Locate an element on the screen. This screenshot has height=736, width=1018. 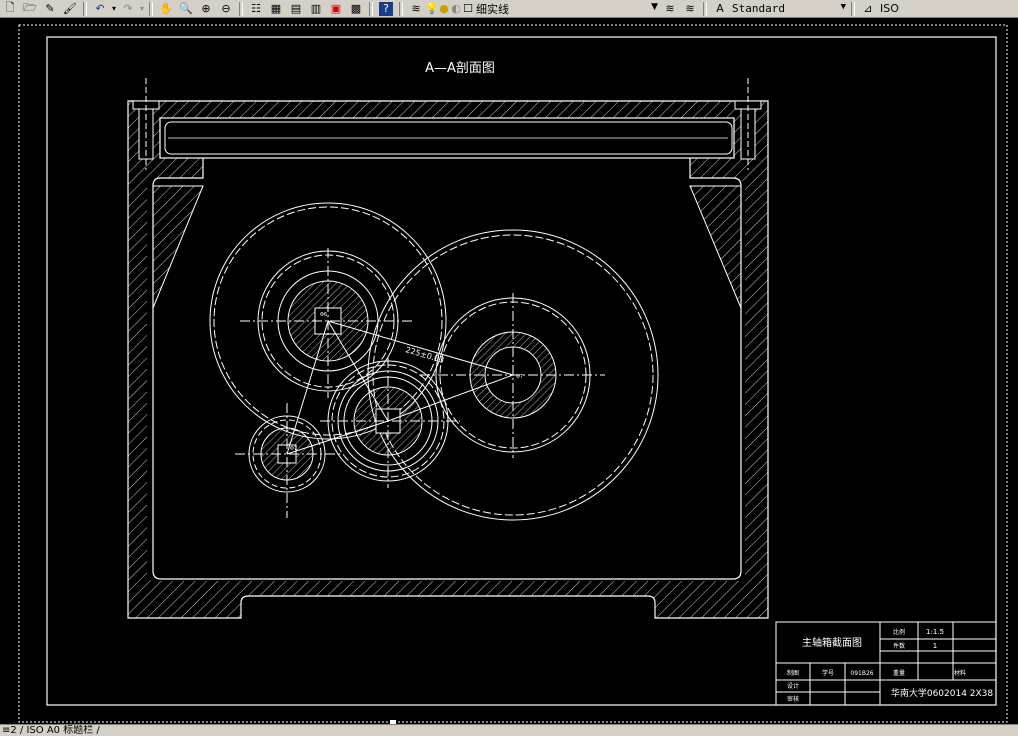
scale-value: 1:1.5 is located at coordinates (935, 632).